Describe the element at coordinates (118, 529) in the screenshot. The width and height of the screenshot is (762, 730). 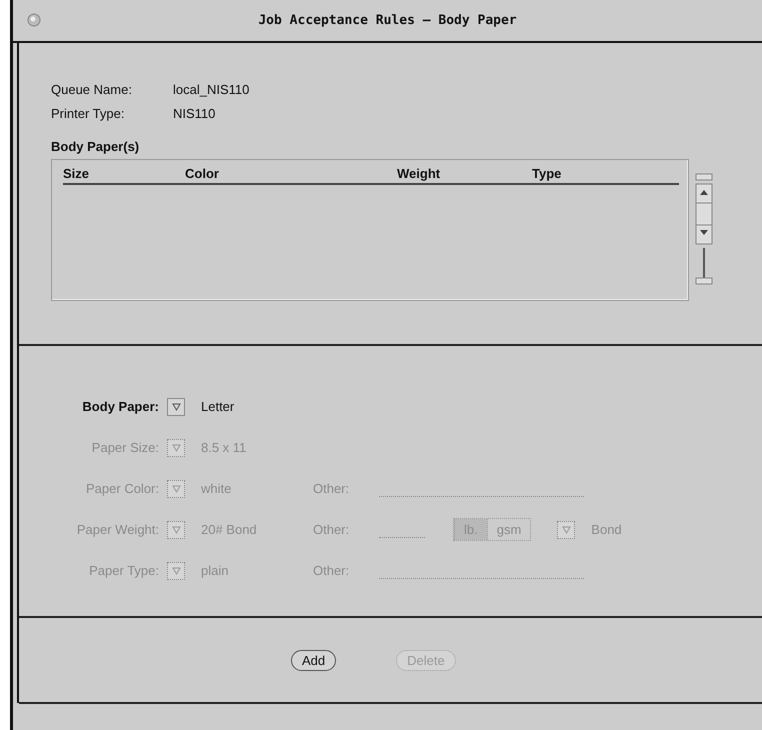
I see `field-label: Paper Weight:` at that location.